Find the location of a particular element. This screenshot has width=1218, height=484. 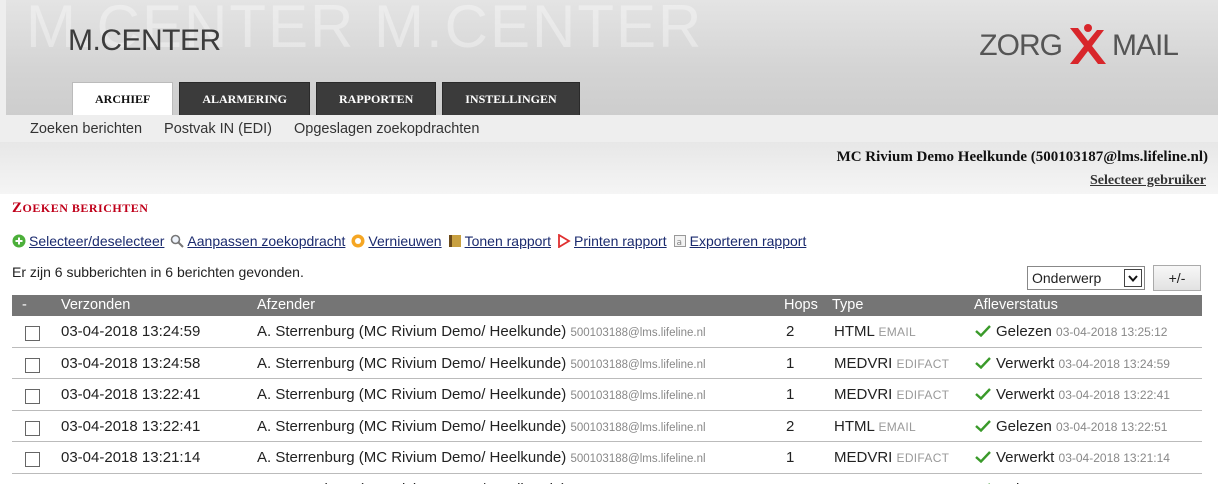

toolbar-label: Vernieuwen is located at coordinates (404, 241).